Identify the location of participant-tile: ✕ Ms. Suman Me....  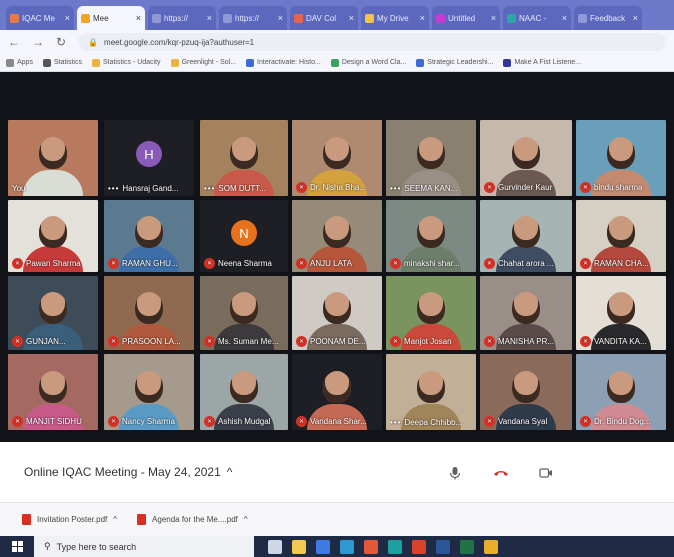
(244, 313).